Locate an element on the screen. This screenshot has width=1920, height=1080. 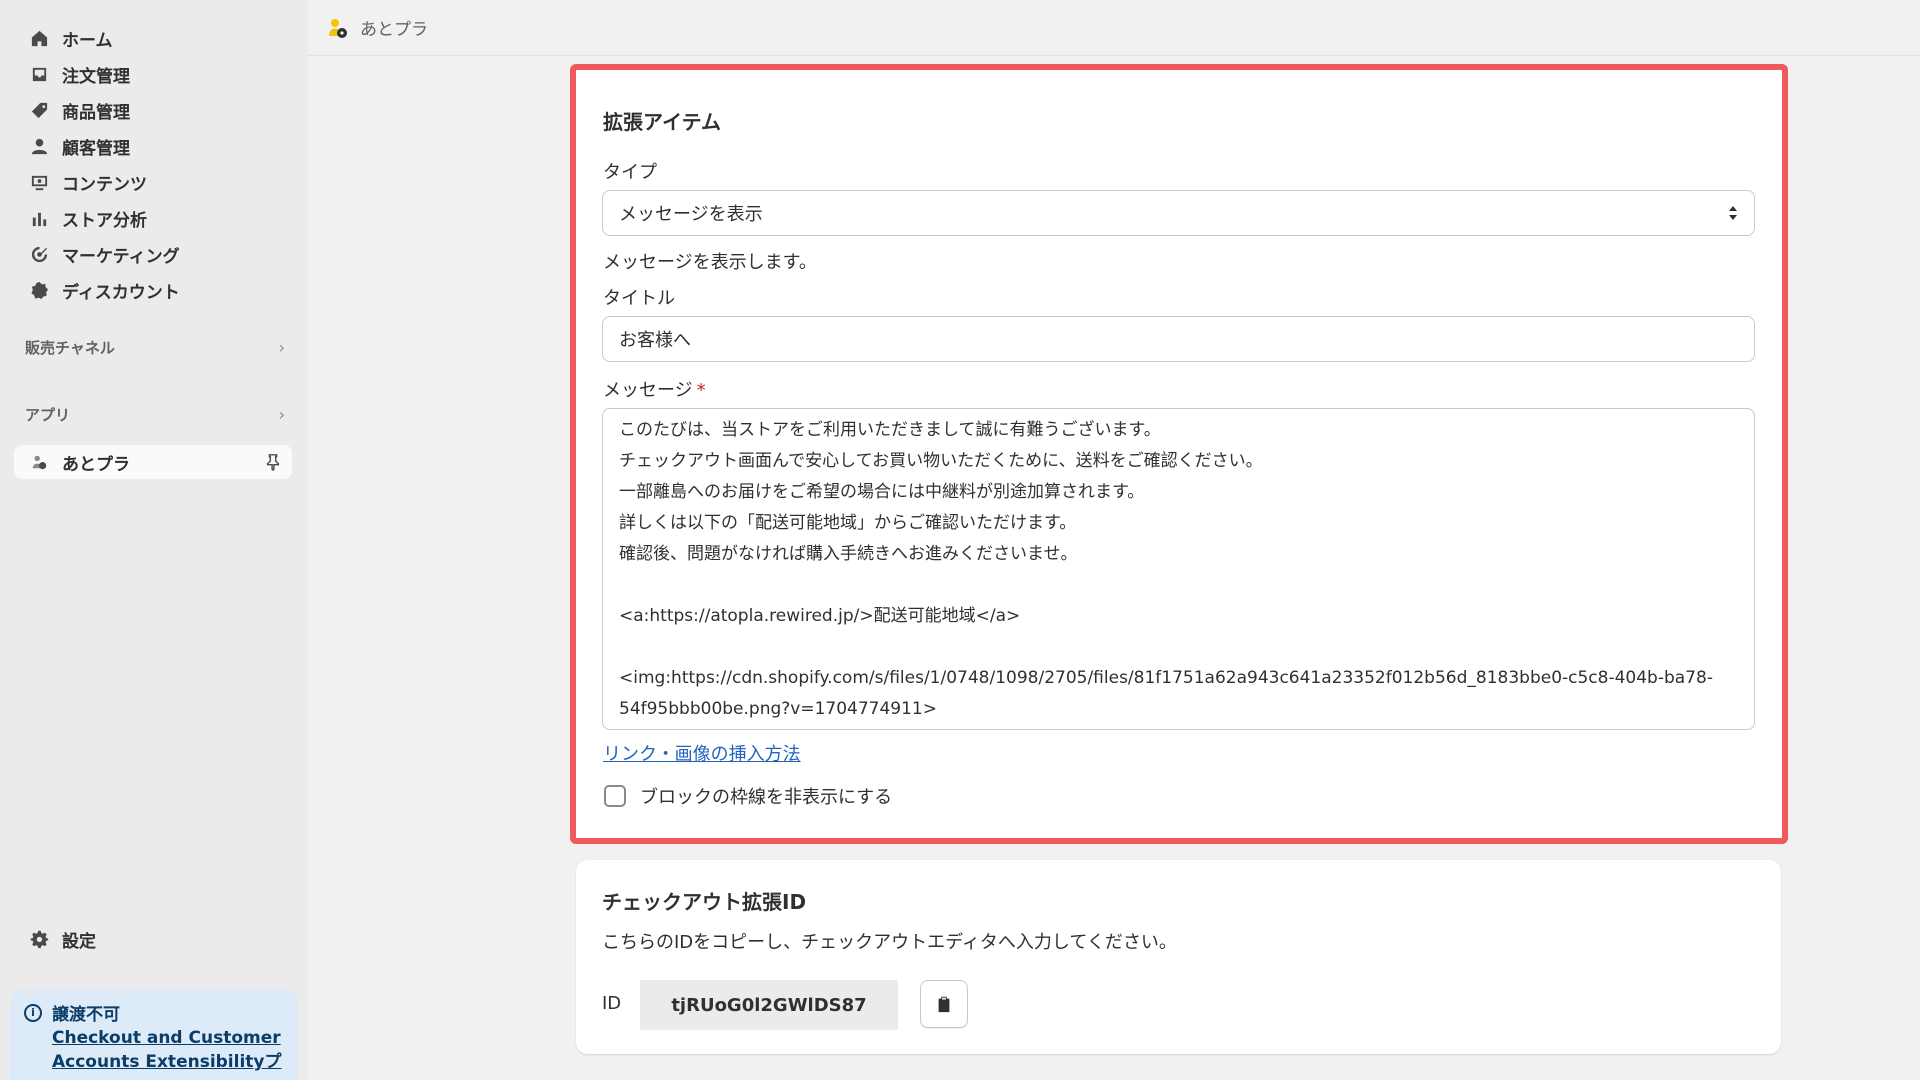
sidebar-item-label: 注文管理 is located at coordinates (96, 76).